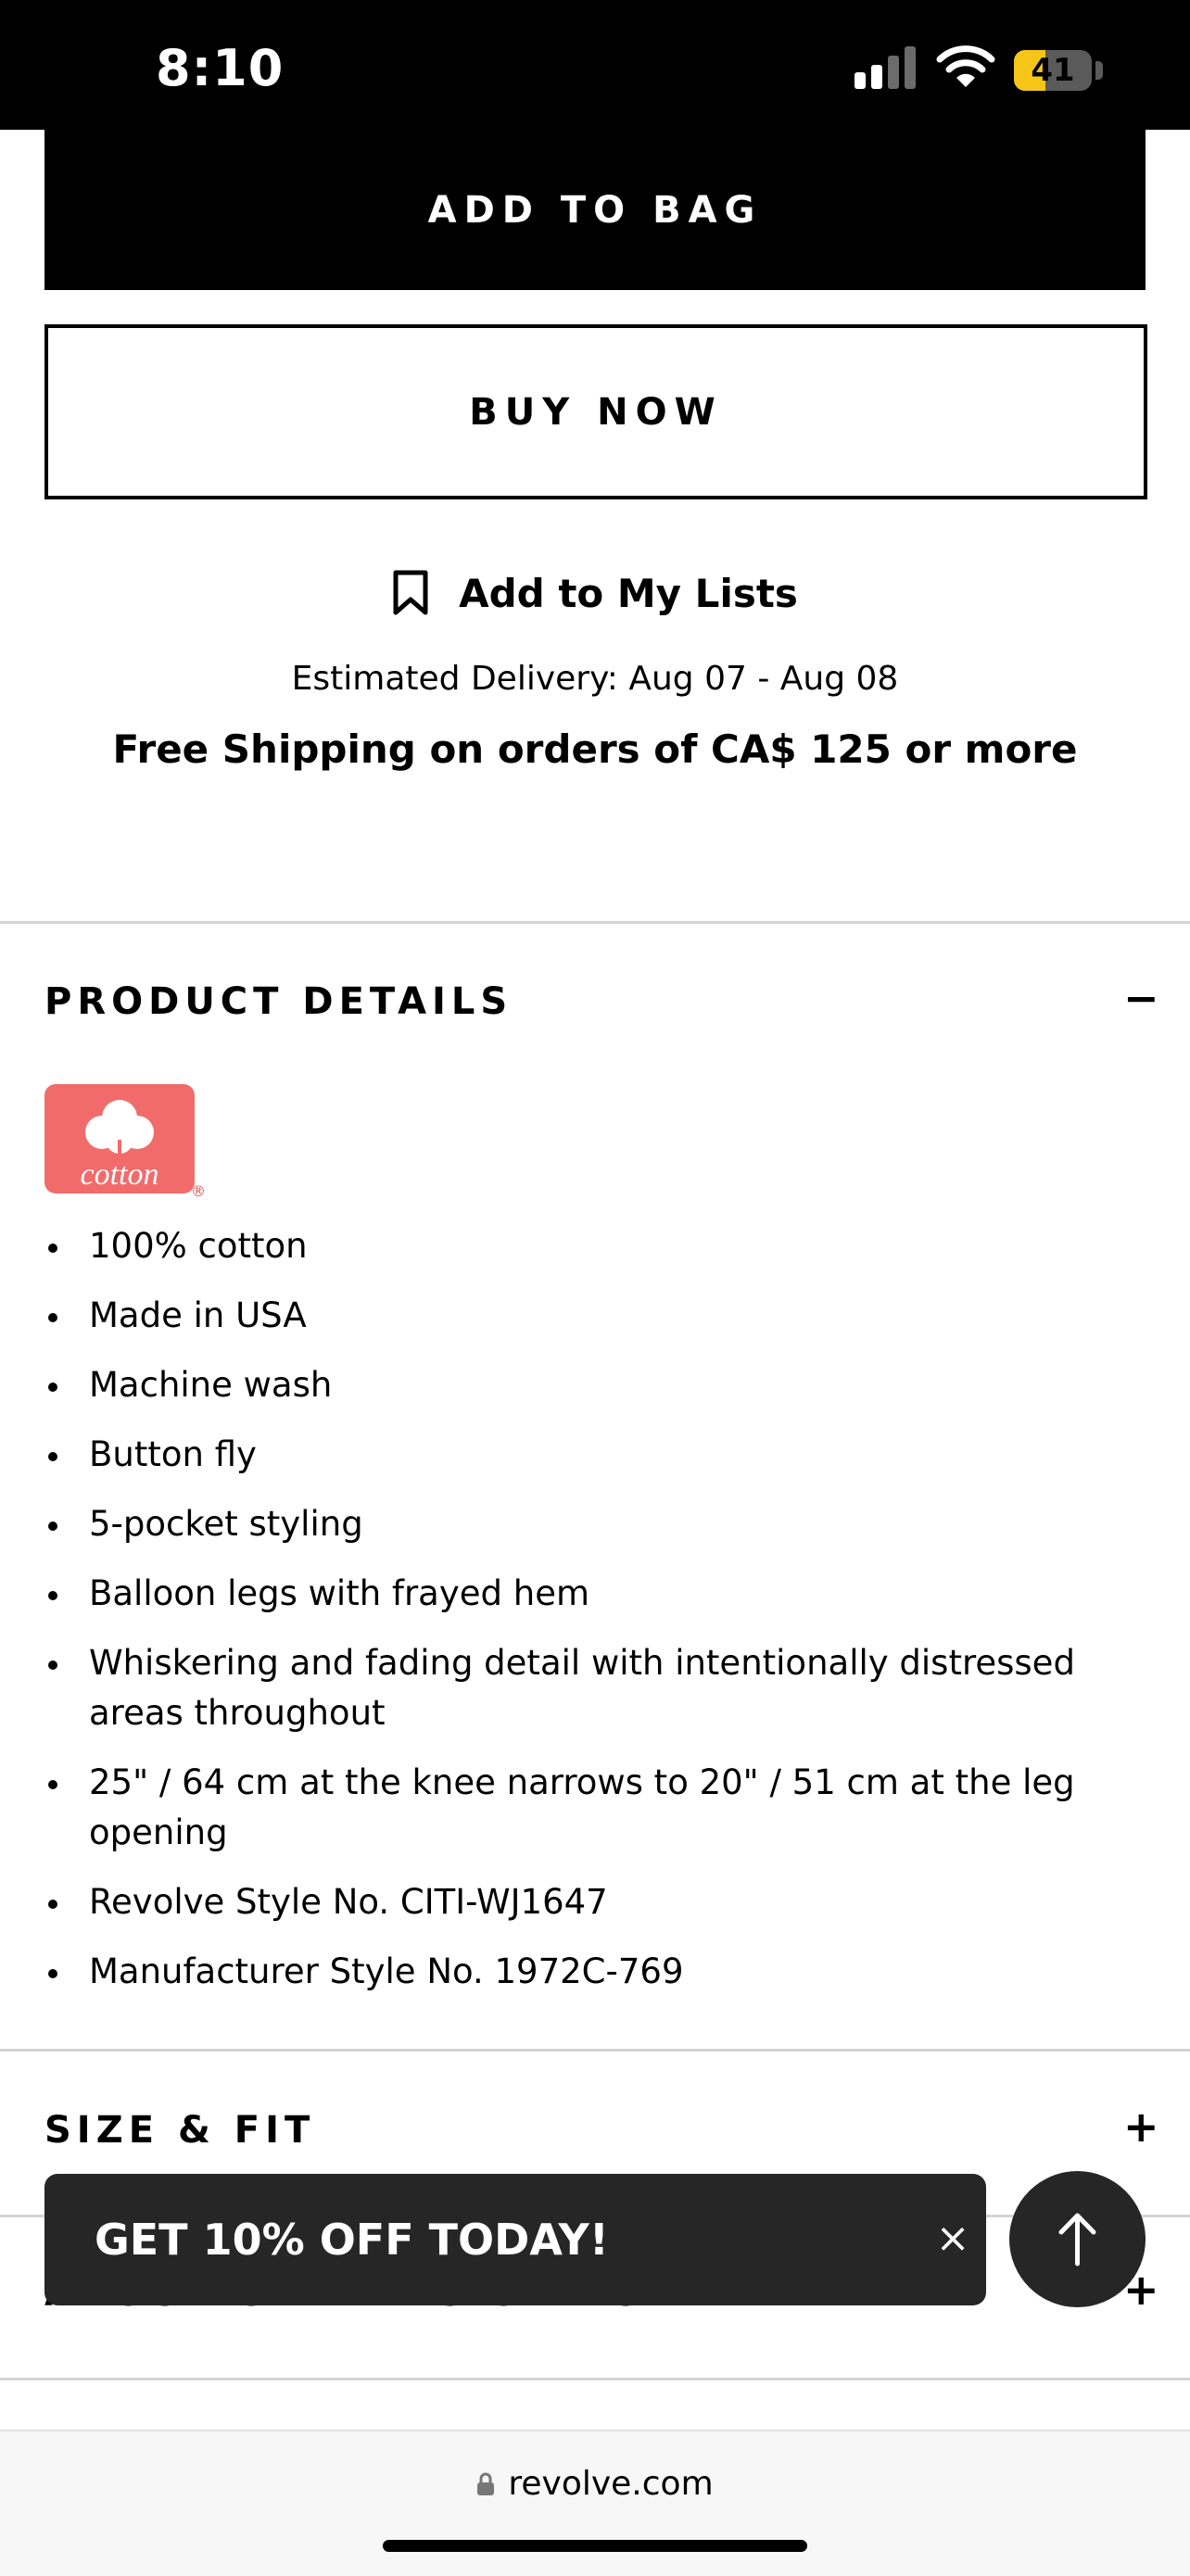  Describe the element at coordinates (198, 1191) in the screenshot. I see `registered-mark: ®` at that location.